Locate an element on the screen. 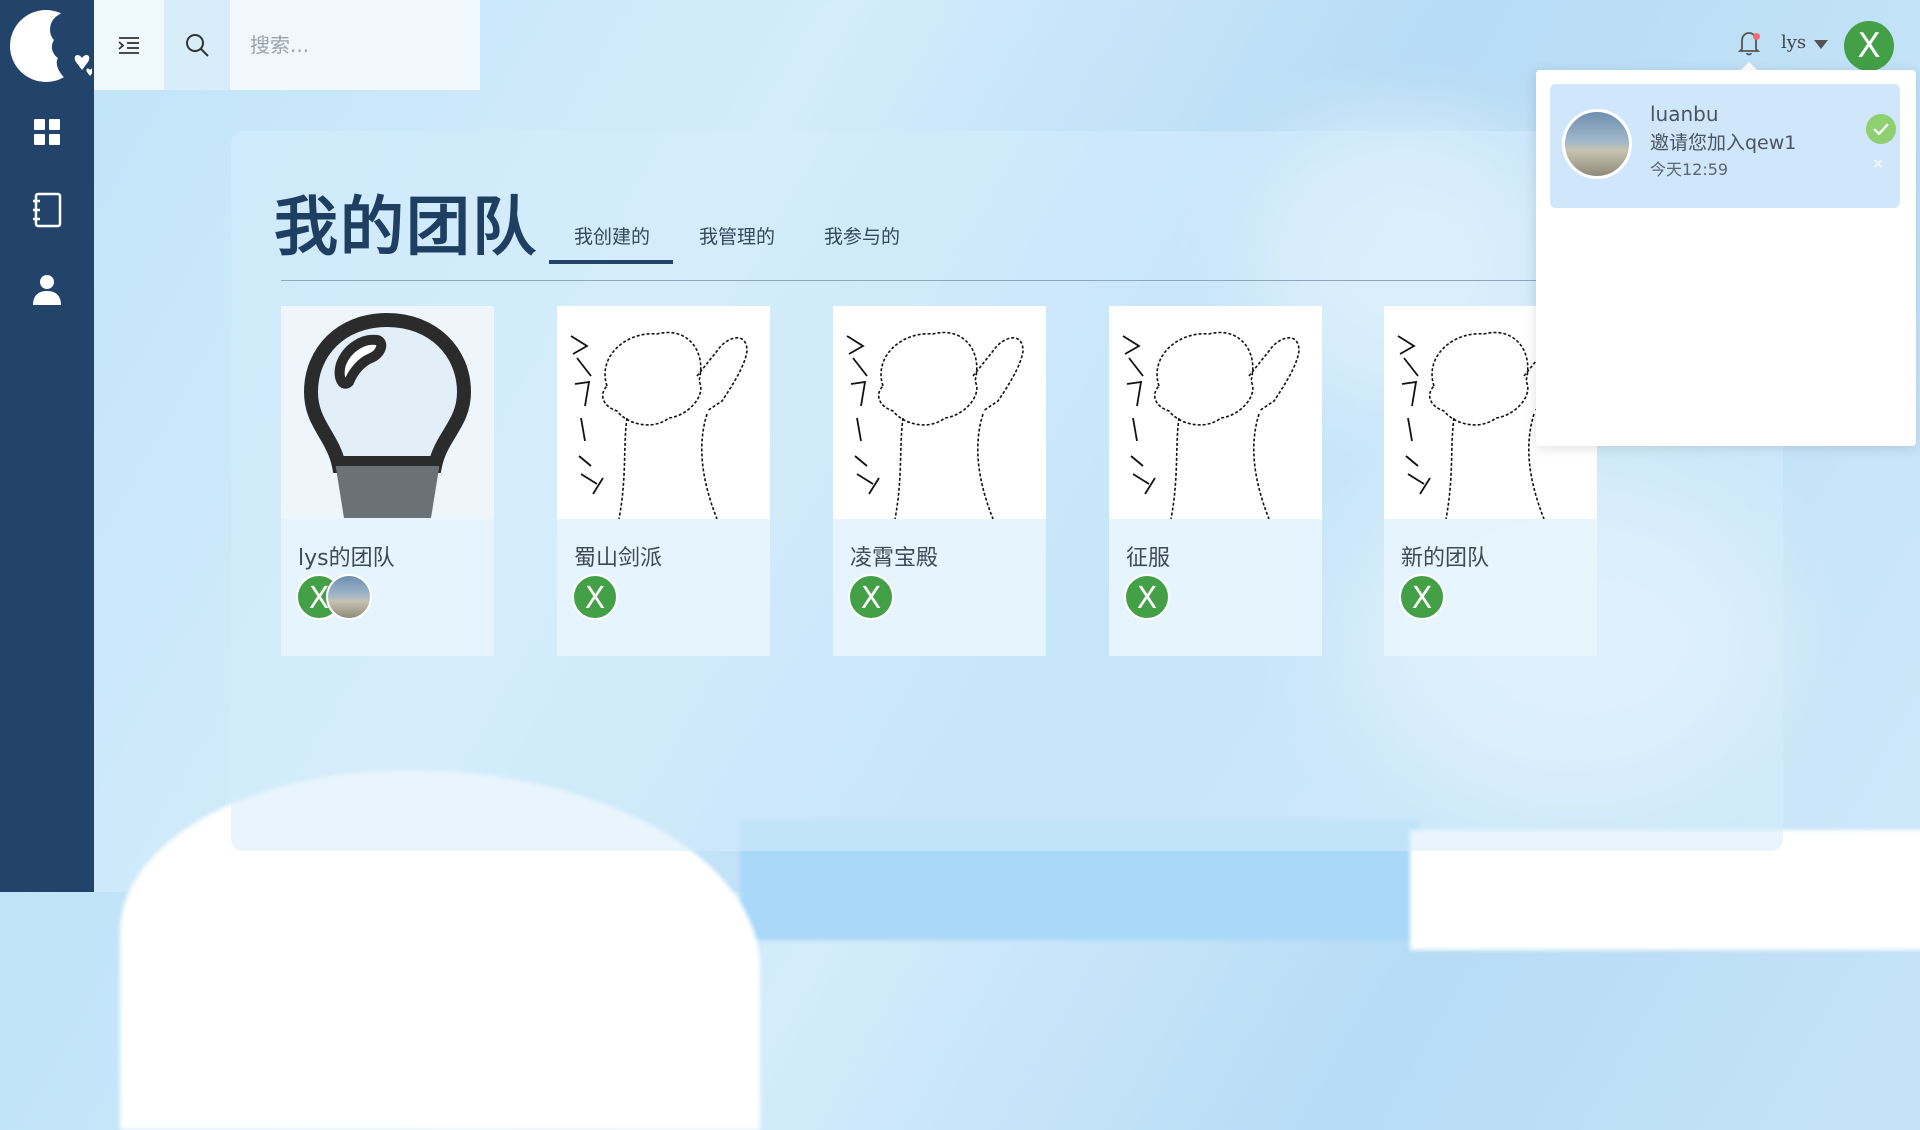 The image size is (1920, 1130). accept-button is located at coordinates (1881, 129).